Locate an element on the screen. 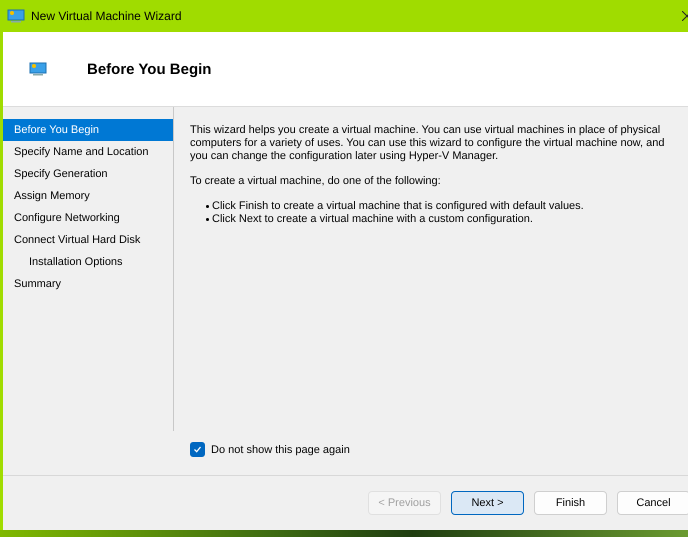 Image resolution: width=688 pixels, height=537 pixels. checkbox is located at coordinates (197, 449).